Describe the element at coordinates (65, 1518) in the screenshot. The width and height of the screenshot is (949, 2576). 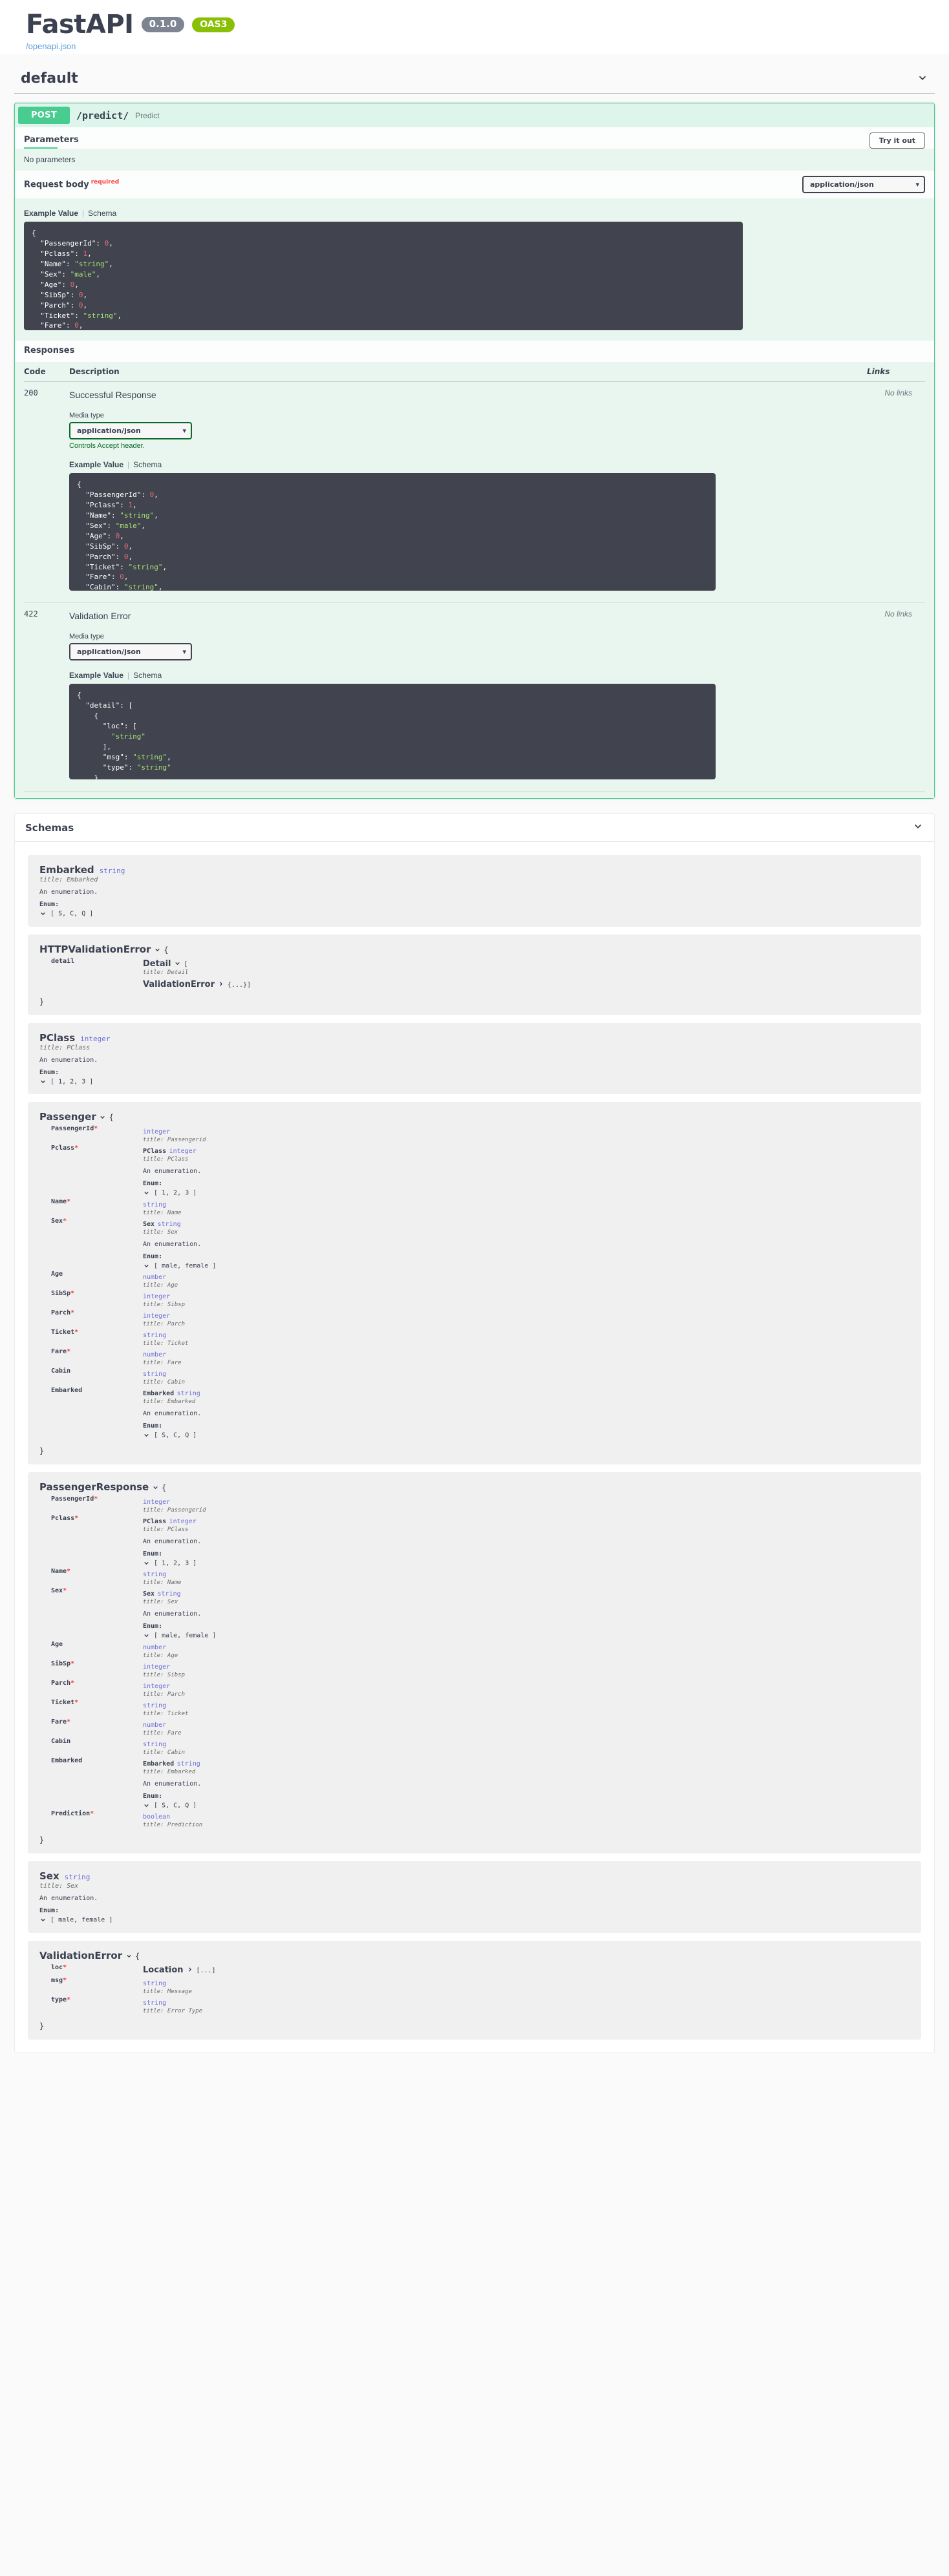
I see `property-name: Pclass*` at that location.